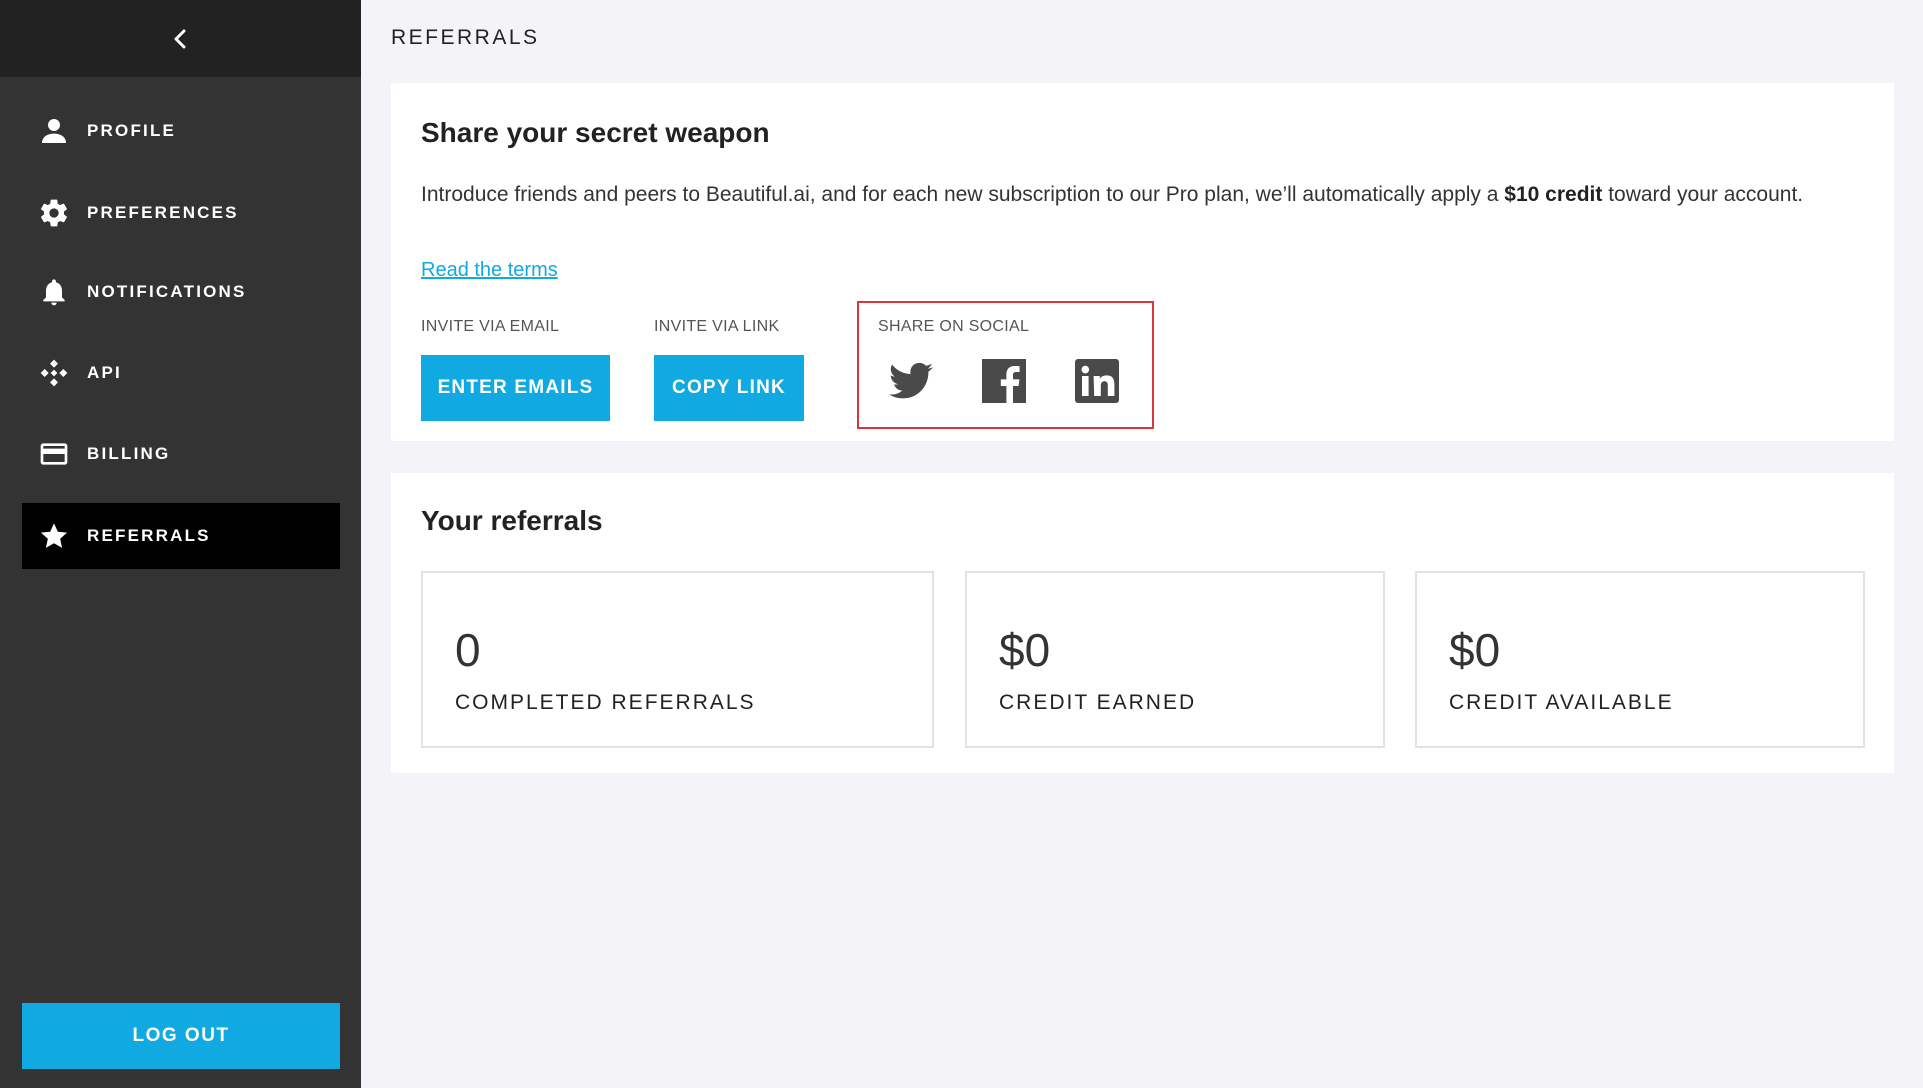 This screenshot has height=1088, width=1923. I want to click on sidebar-item-label: PREFERENCES, so click(163, 212).